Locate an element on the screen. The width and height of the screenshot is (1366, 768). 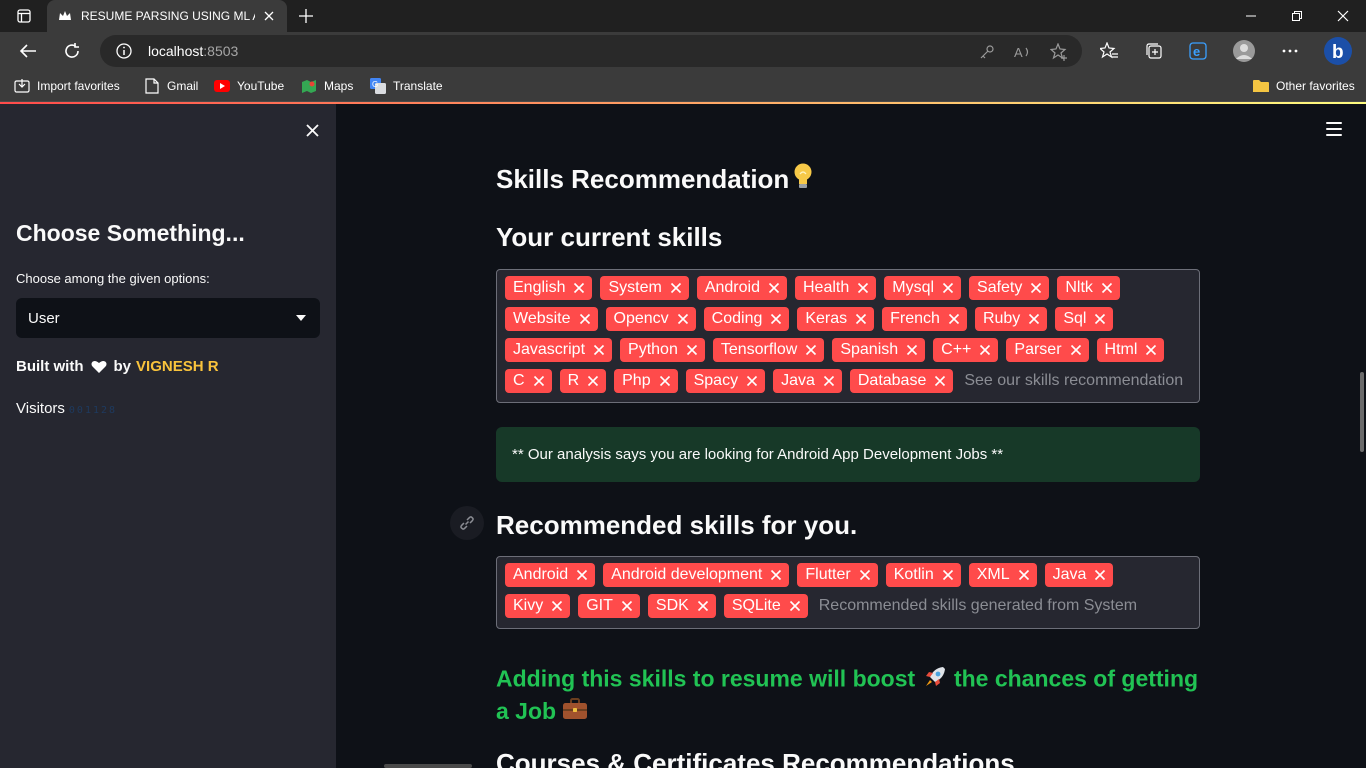
collections-icon is located at coordinates (1154, 51).